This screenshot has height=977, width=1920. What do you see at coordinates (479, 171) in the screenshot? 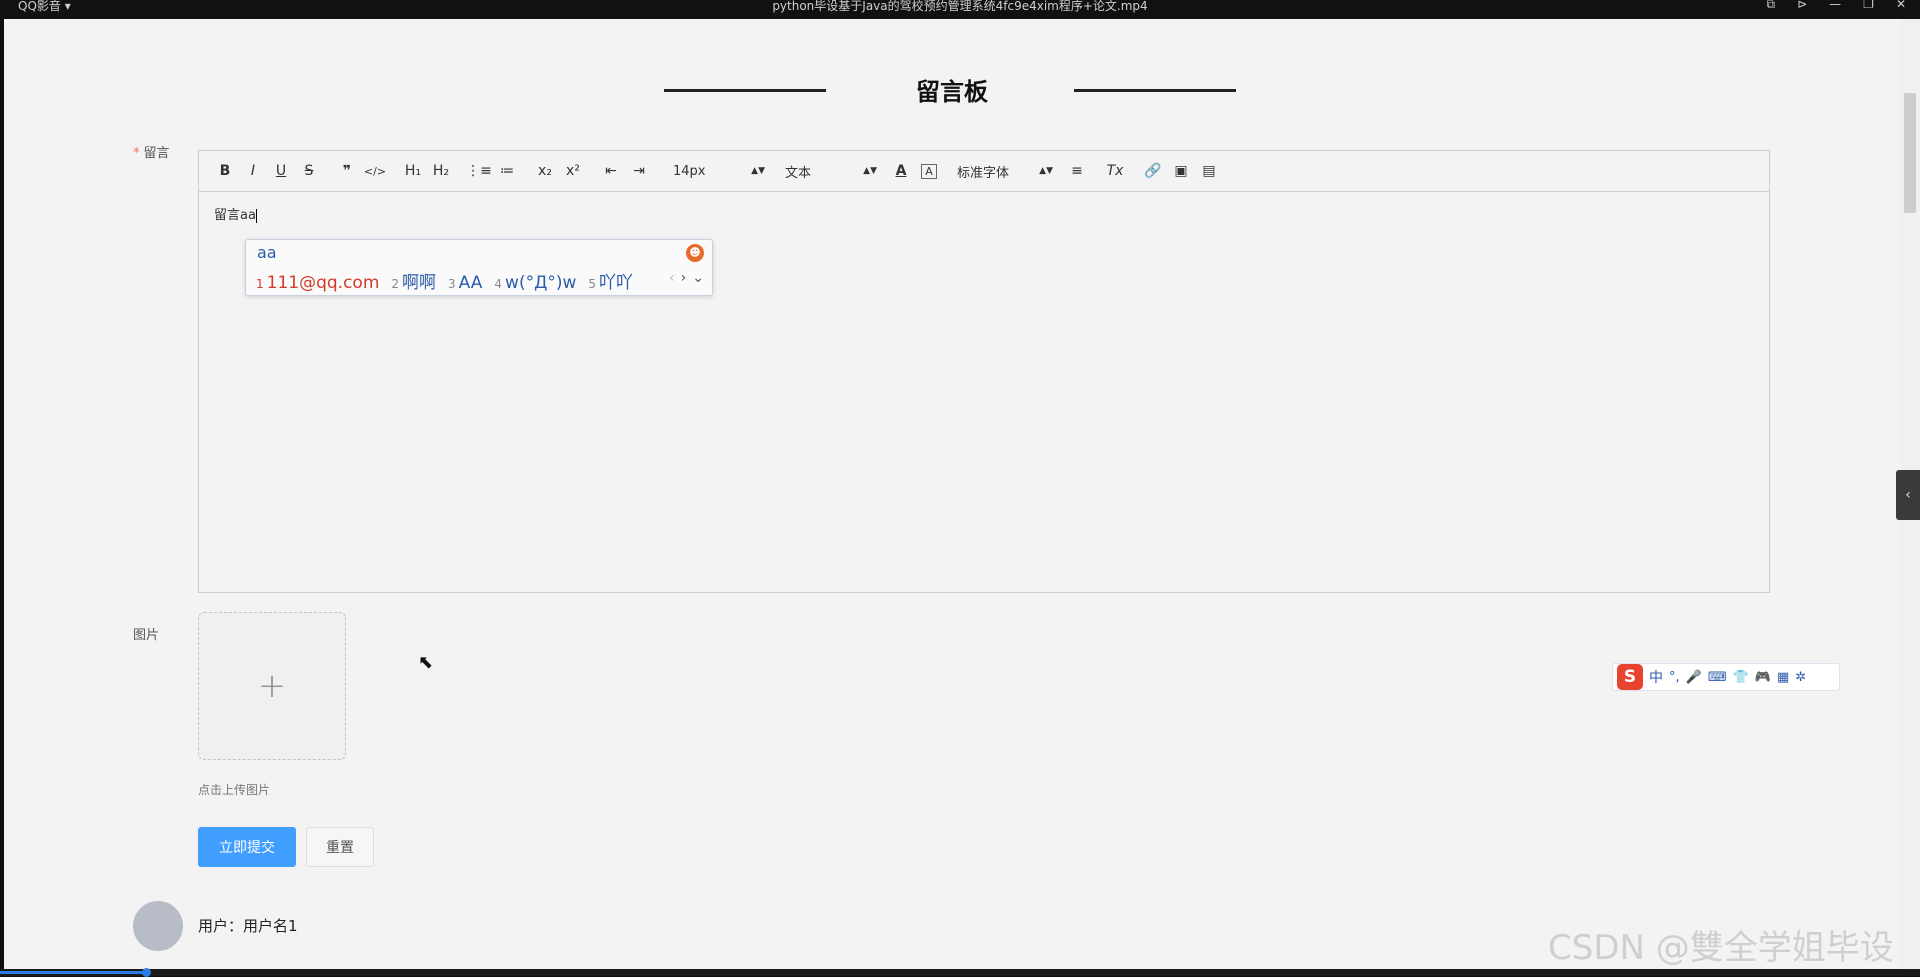
I see `ordered-list-button: ⋮≡` at bounding box center [479, 171].